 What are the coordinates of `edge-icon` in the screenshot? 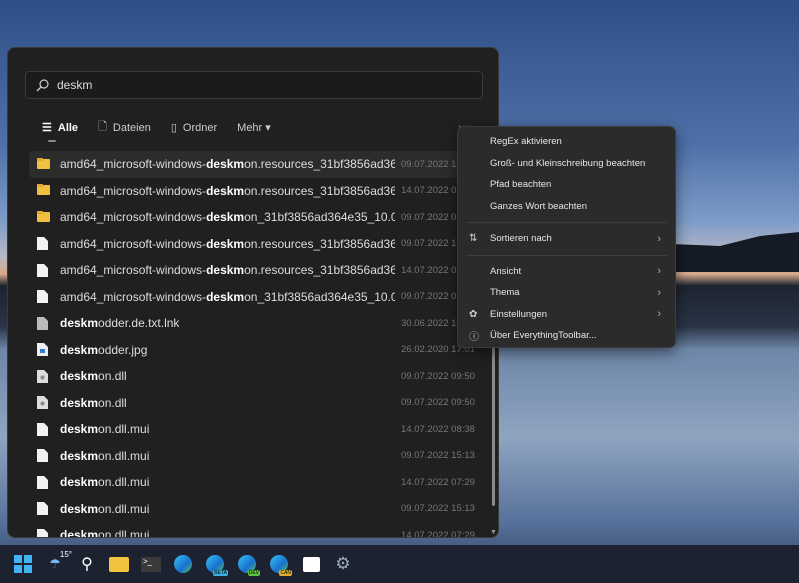 It's located at (183, 564).